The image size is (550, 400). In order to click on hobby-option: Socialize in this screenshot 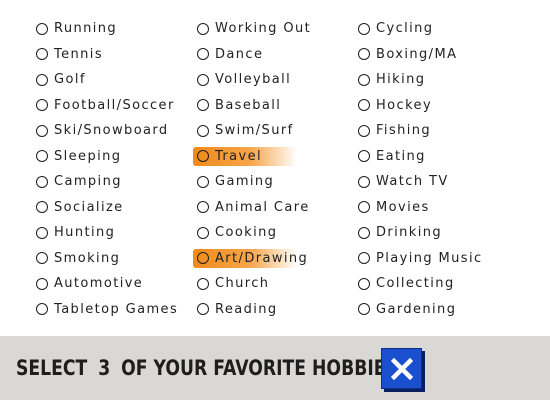, I will do `click(107, 207)`.